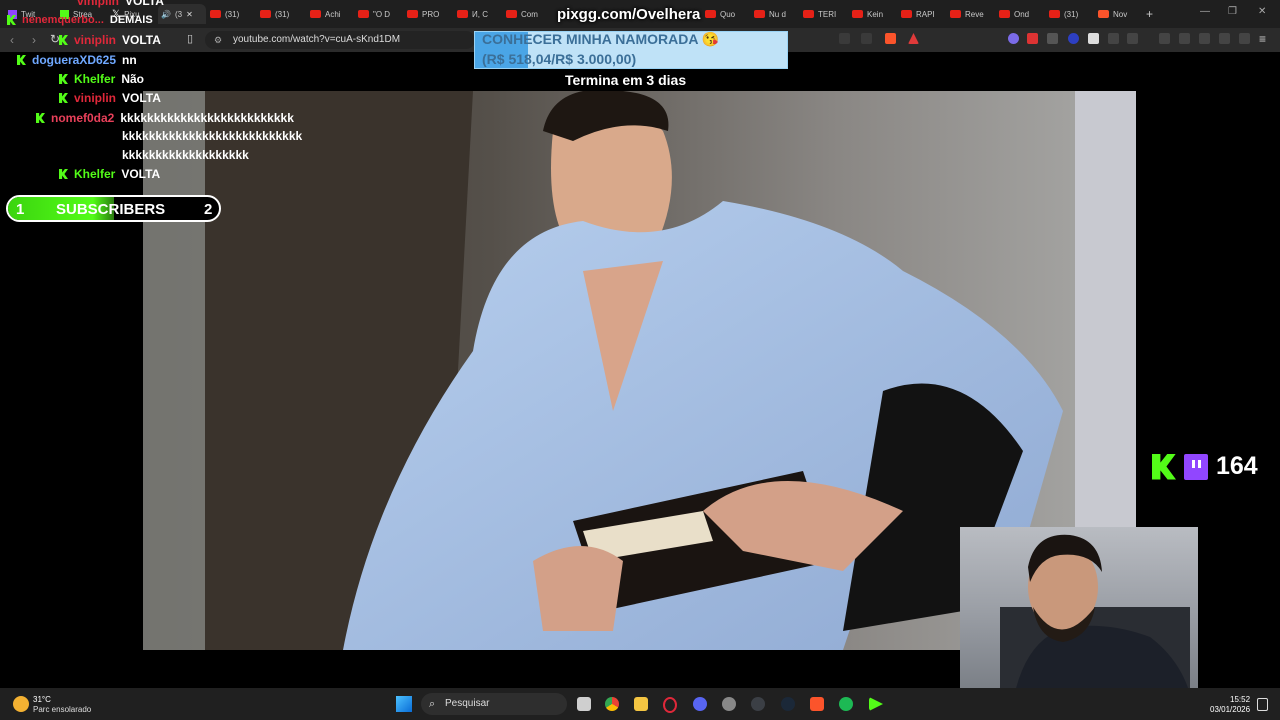 This screenshot has height=720, width=1280. I want to click on cast-icon, so click(844, 38).